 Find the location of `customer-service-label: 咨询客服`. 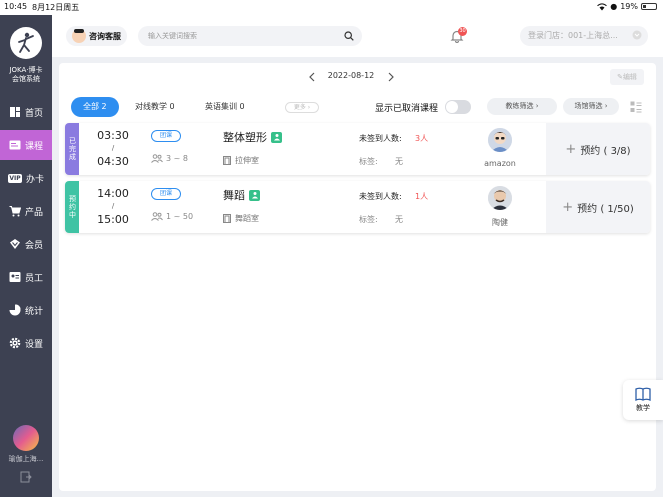

customer-service-label: 咨询客服 is located at coordinates (105, 36).